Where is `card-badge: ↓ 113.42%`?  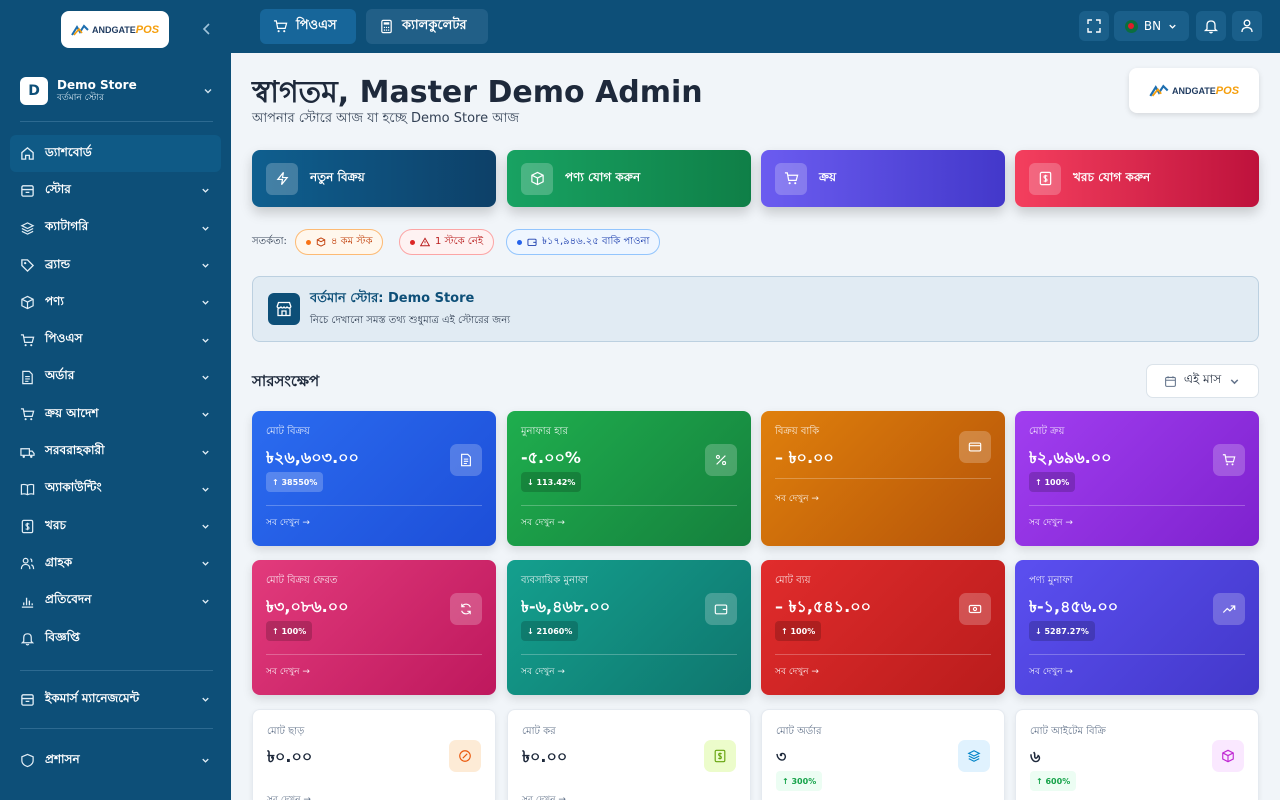 card-badge: ↓ 113.42% is located at coordinates (551, 482).